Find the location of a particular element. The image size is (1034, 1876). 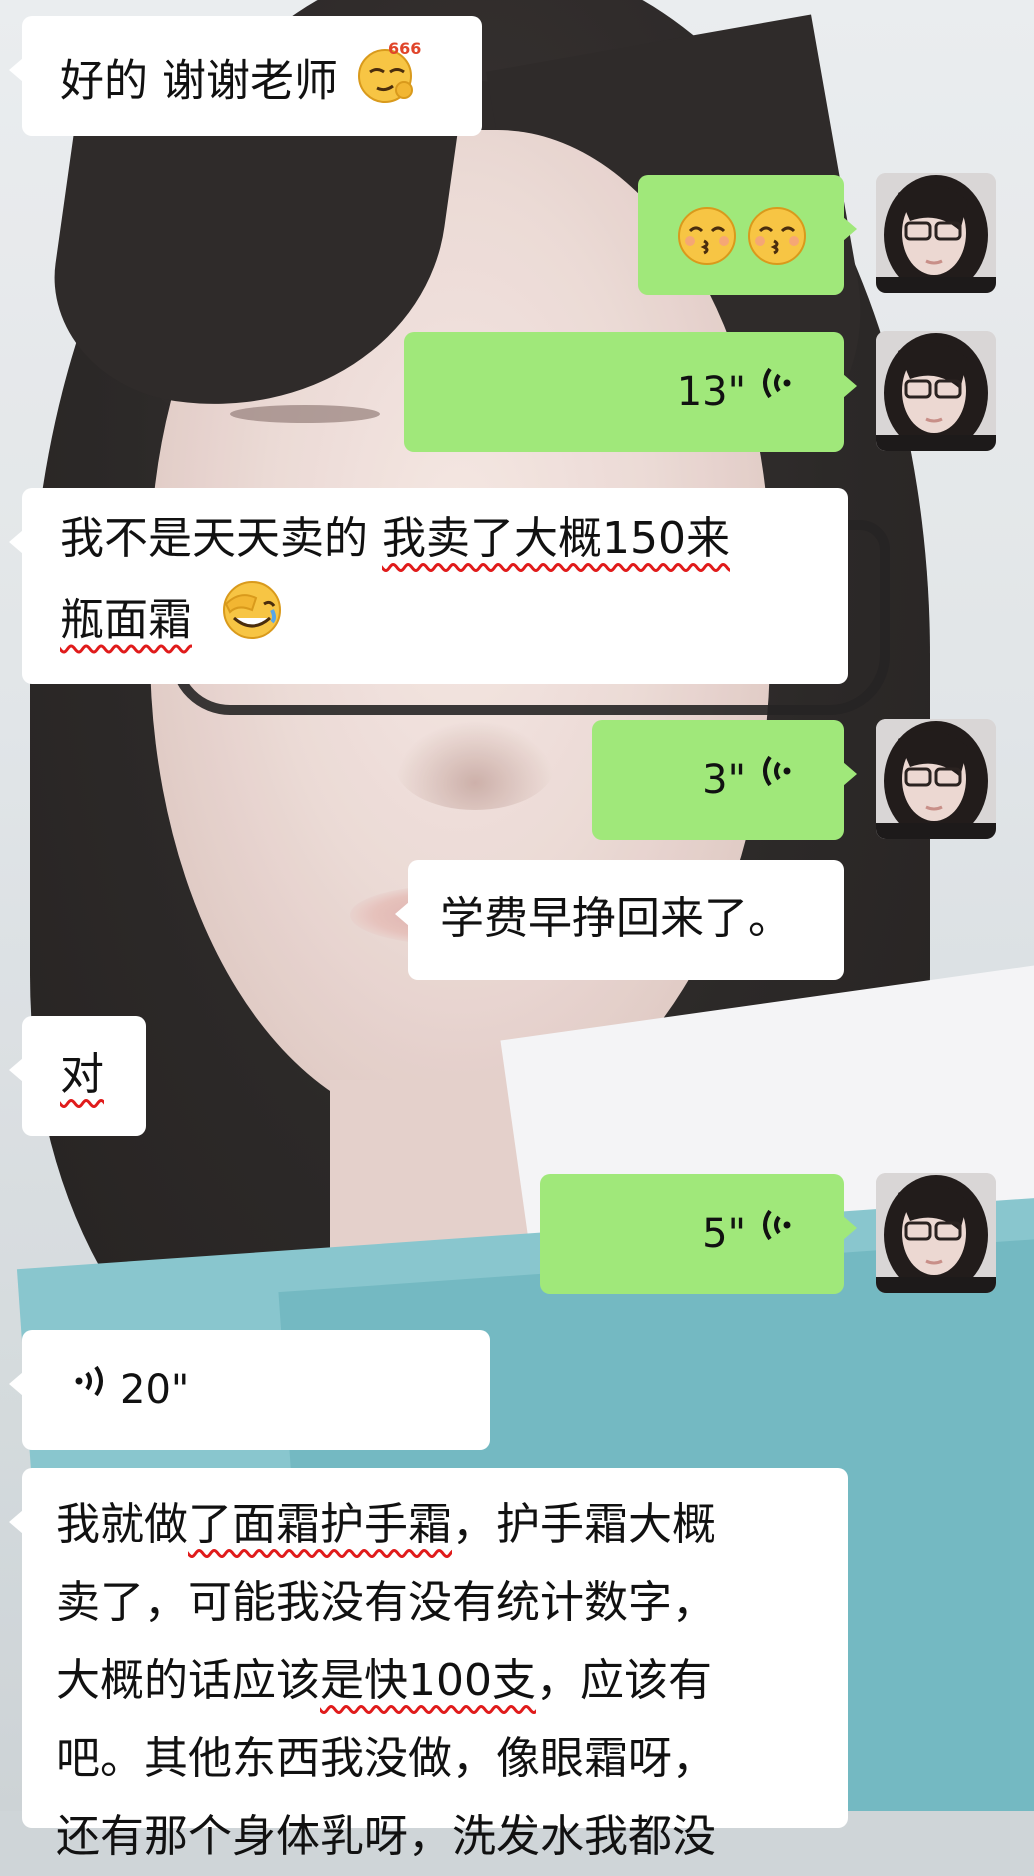

incoming-message-bubble: 对 is located at coordinates (77, 1076).